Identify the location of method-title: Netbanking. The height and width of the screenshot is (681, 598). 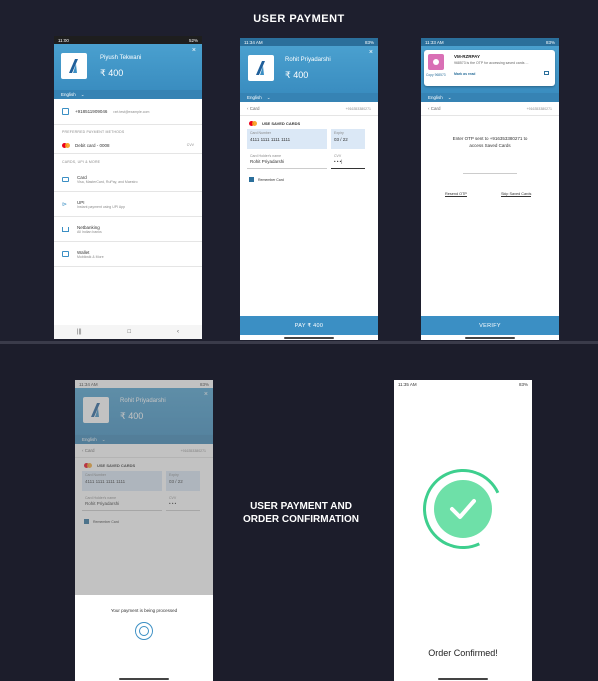
(88, 227).